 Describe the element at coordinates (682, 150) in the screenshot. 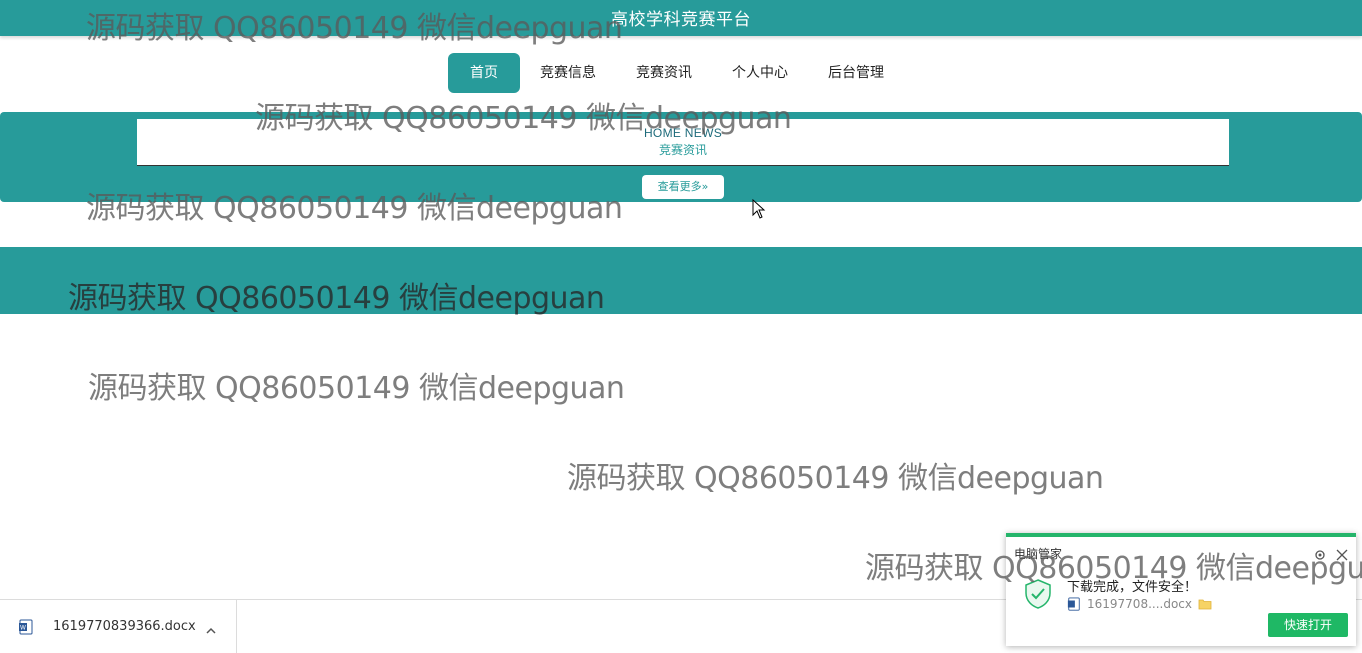

I see `news-heading-cn: 竞赛资讯` at that location.